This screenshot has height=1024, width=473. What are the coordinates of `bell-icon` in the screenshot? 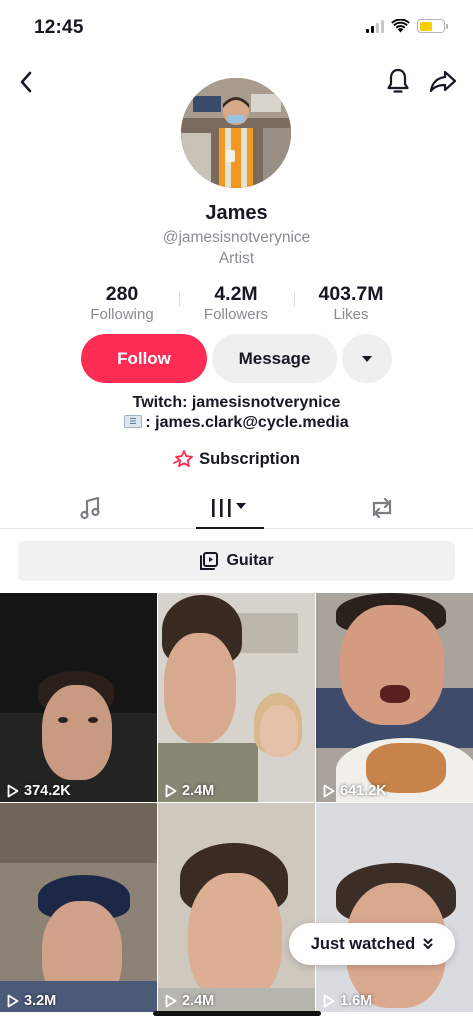 It's located at (398, 80).